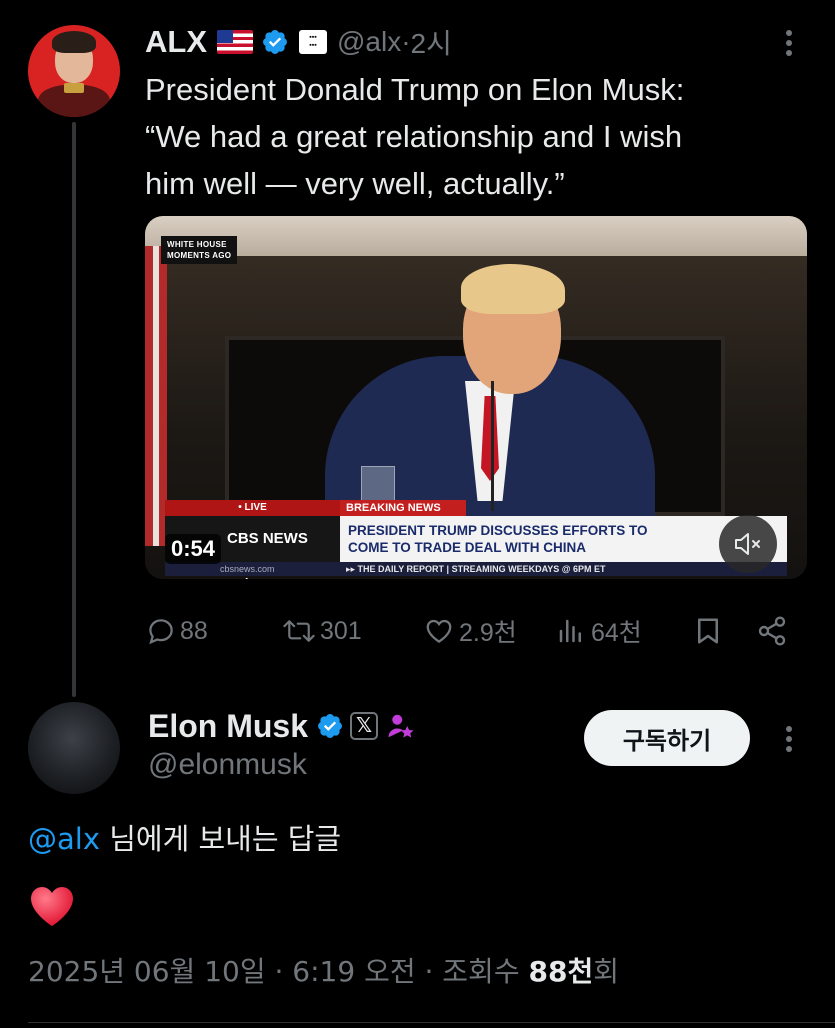  I want to click on replying-to-line: @alx 님에게 보내는 답글, so click(184, 837).